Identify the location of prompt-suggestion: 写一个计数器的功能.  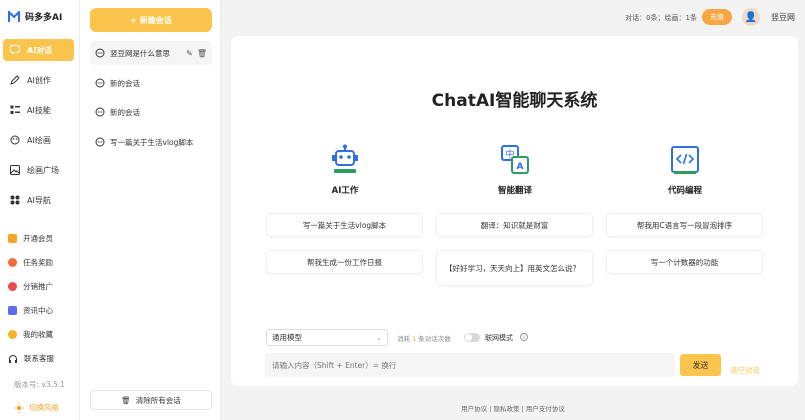
(684, 262).